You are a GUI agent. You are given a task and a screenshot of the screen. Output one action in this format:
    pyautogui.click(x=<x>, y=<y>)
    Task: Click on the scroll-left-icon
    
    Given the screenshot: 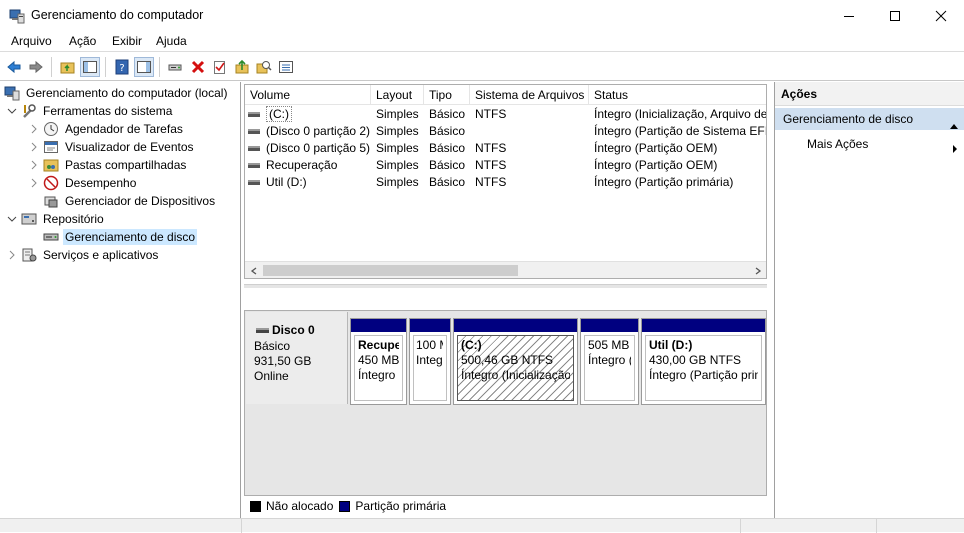 What is the action you would take?
    pyautogui.click(x=253, y=270)
    